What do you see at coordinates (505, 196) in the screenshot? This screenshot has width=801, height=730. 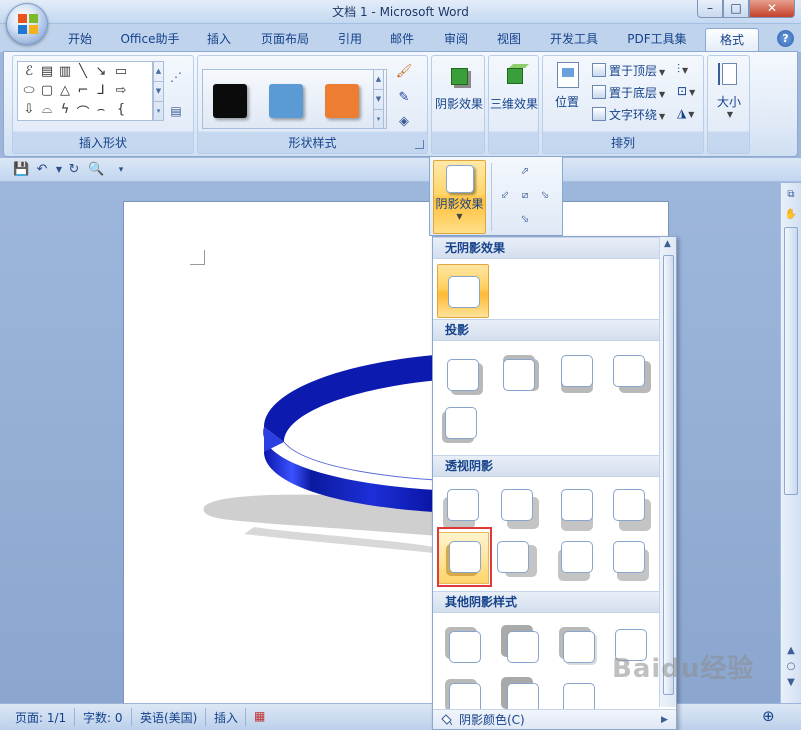 I see `nudge-shadow-left-icon: ⬃` at bounding box center [505, 196].